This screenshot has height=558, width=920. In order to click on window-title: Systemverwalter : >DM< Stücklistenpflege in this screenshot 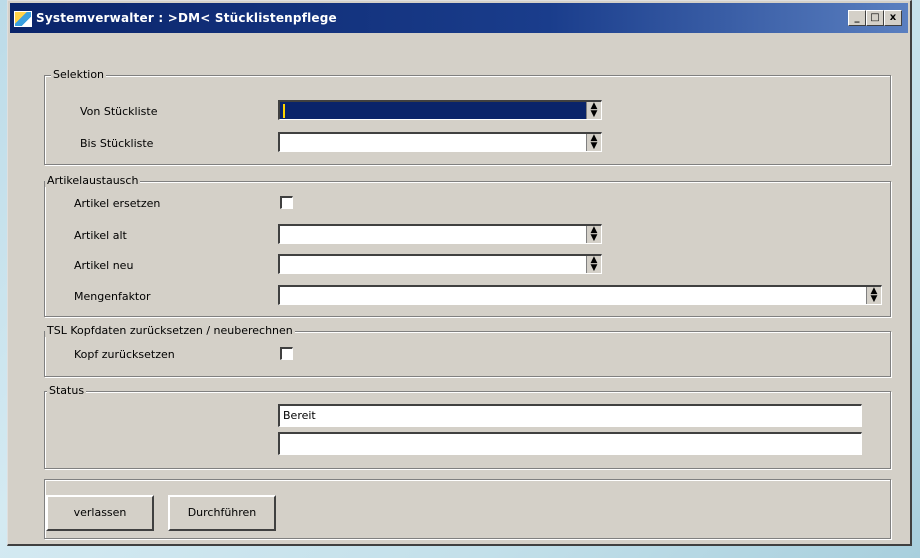, I will do `click(186, 18)`.